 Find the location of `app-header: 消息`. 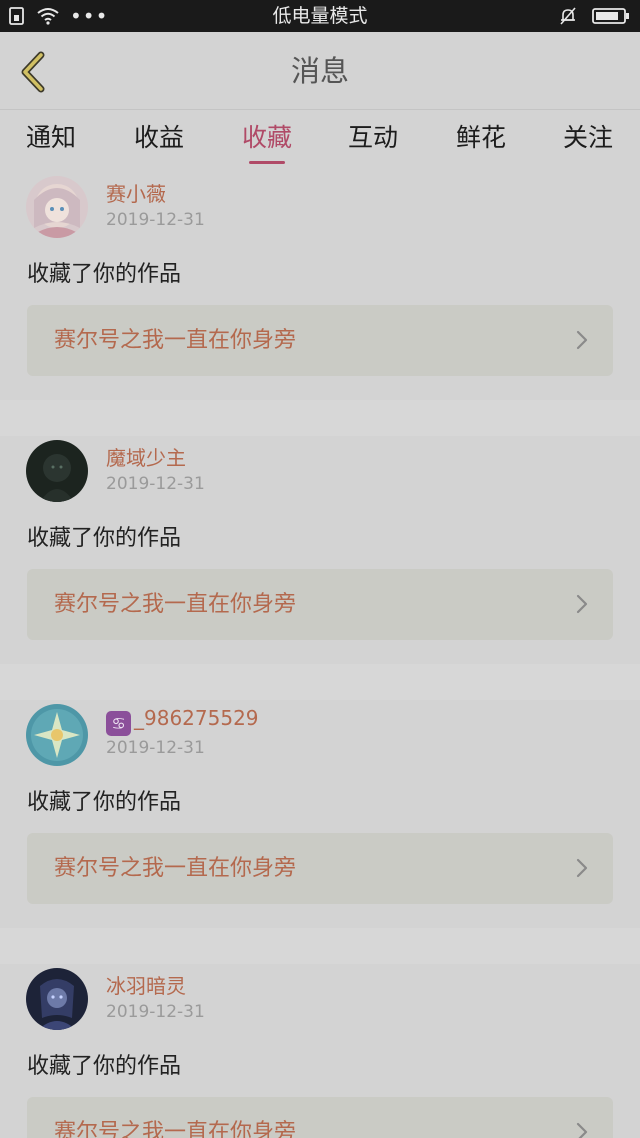

app-header: 消息 is located at coordinates (320, 71).